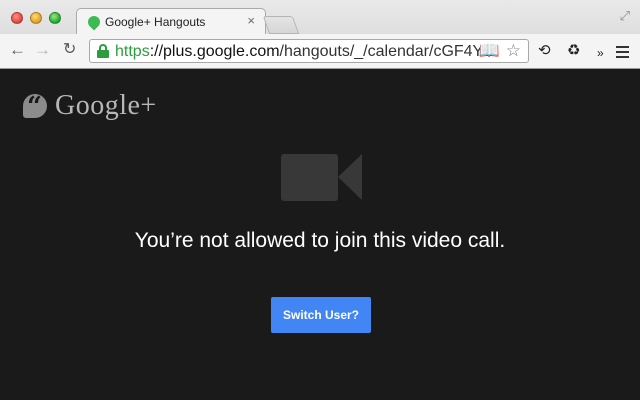 This screenshot has height=400, width=640. What do you see at coordinates (625, 16) in the screenshot?
I see `fullscreen-icon: ⤢` at bounding box center [625, 16].